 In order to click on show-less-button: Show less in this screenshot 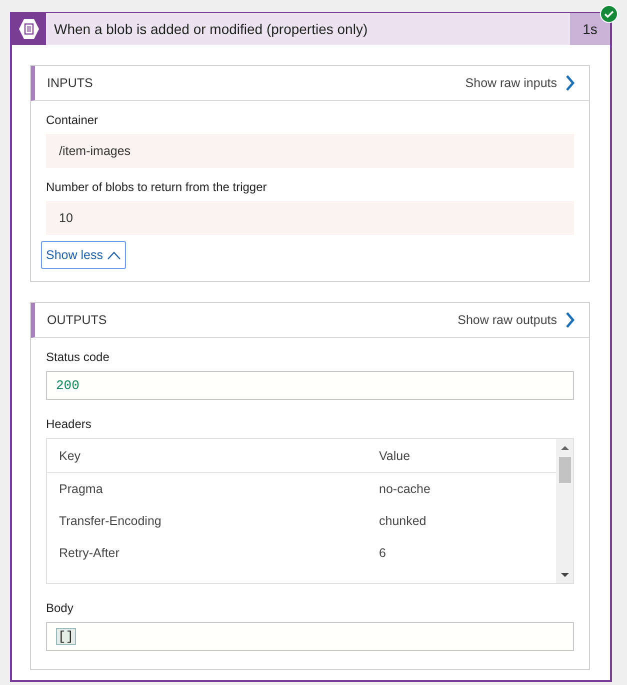, I will do `click(83, 255)`.